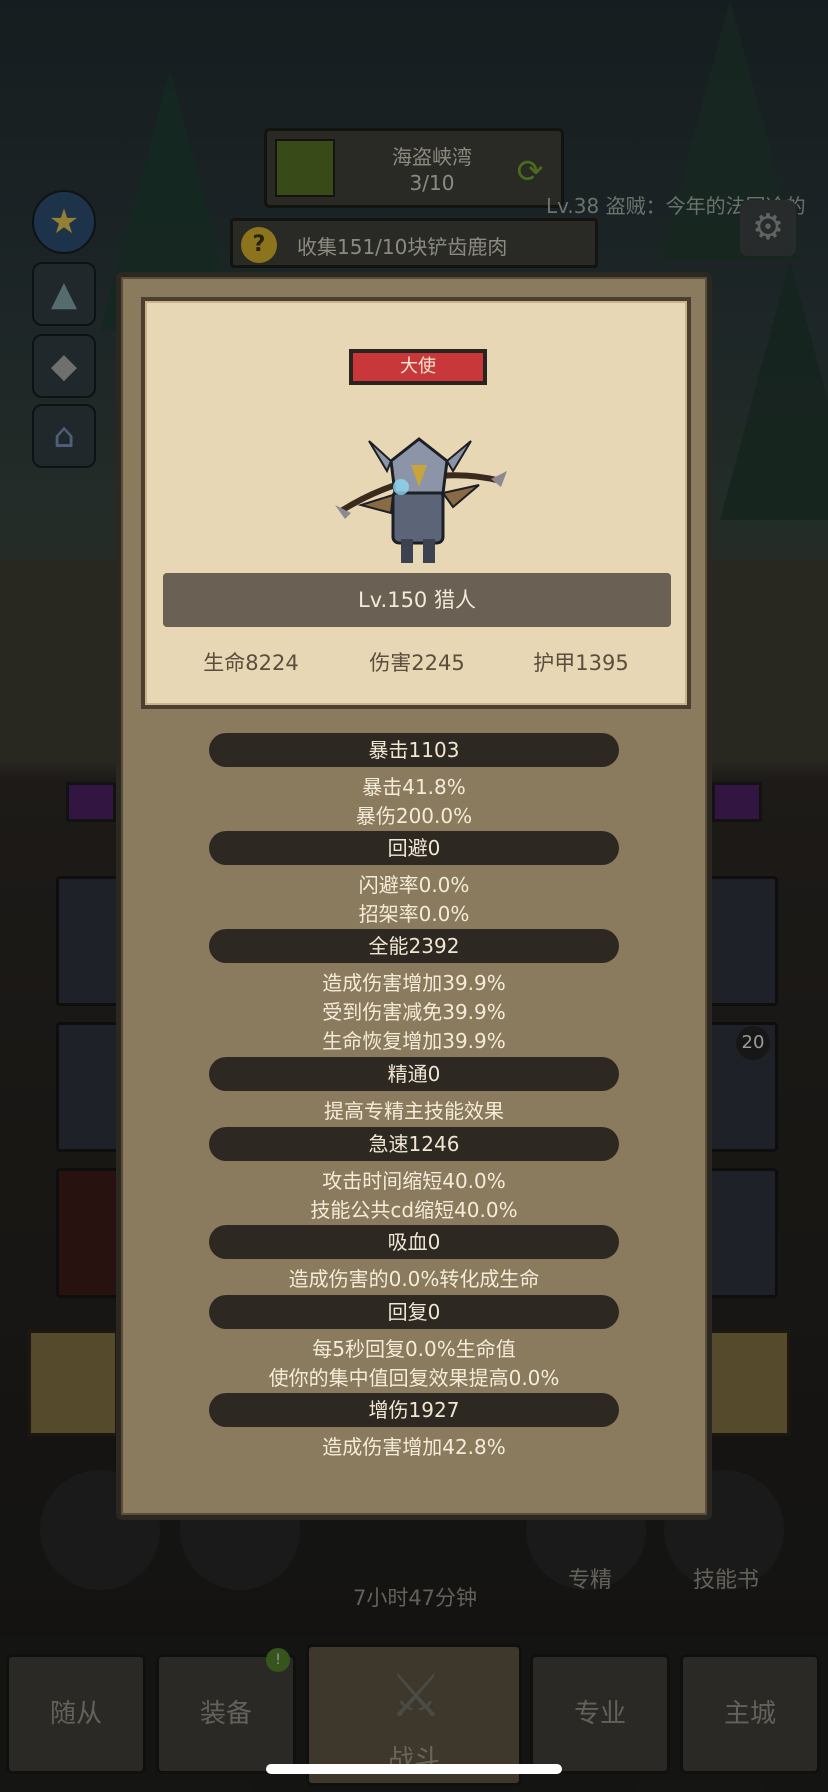  I want to click on hero-damage: 伤害2245, so click(417, 663).